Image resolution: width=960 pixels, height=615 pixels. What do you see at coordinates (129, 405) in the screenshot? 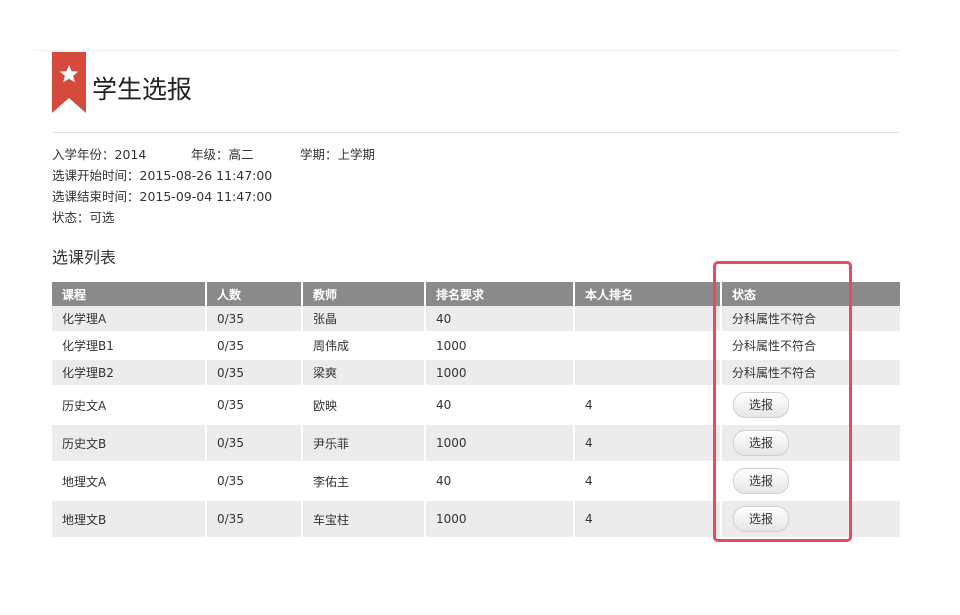
I see `course-name: 历史文A` at bounding box center [129, 405].